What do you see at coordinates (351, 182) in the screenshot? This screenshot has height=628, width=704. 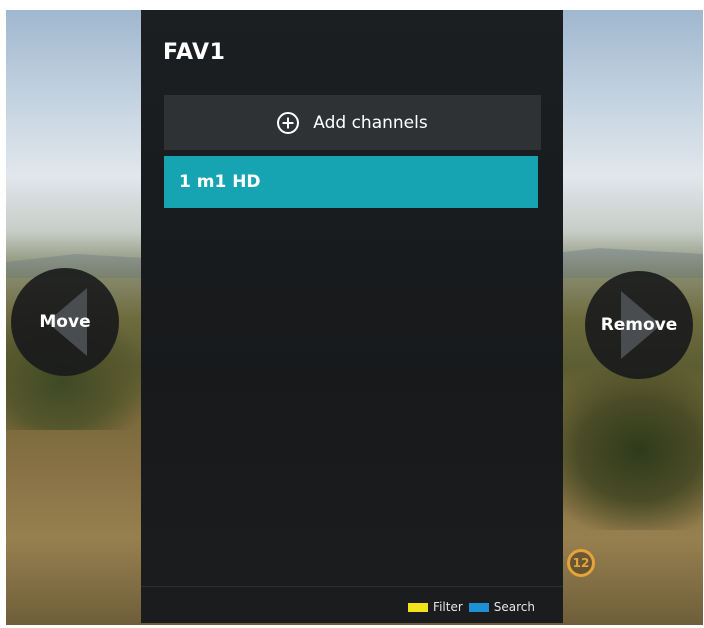 I see `channel-list-item: 1 m1 HD` at bounding box center [351, 182].